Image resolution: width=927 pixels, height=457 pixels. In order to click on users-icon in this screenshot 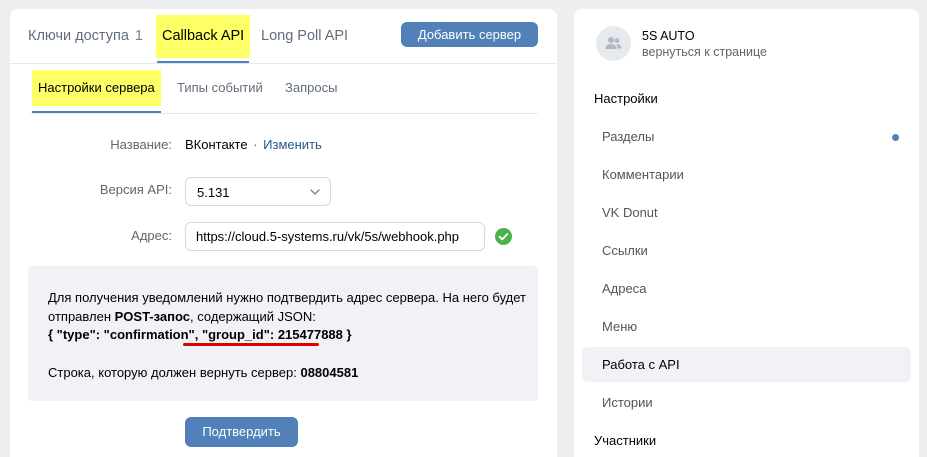, I will do `click(613, 43)`.